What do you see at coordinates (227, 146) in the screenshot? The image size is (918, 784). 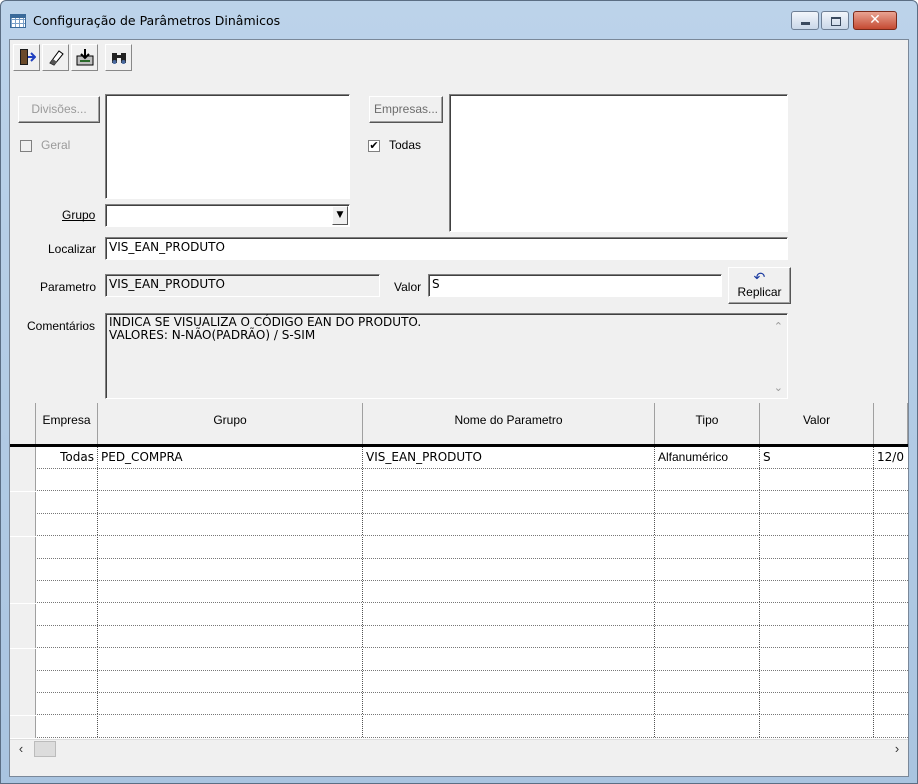 I see `divisoes-list` at bounding box center [227, 146].